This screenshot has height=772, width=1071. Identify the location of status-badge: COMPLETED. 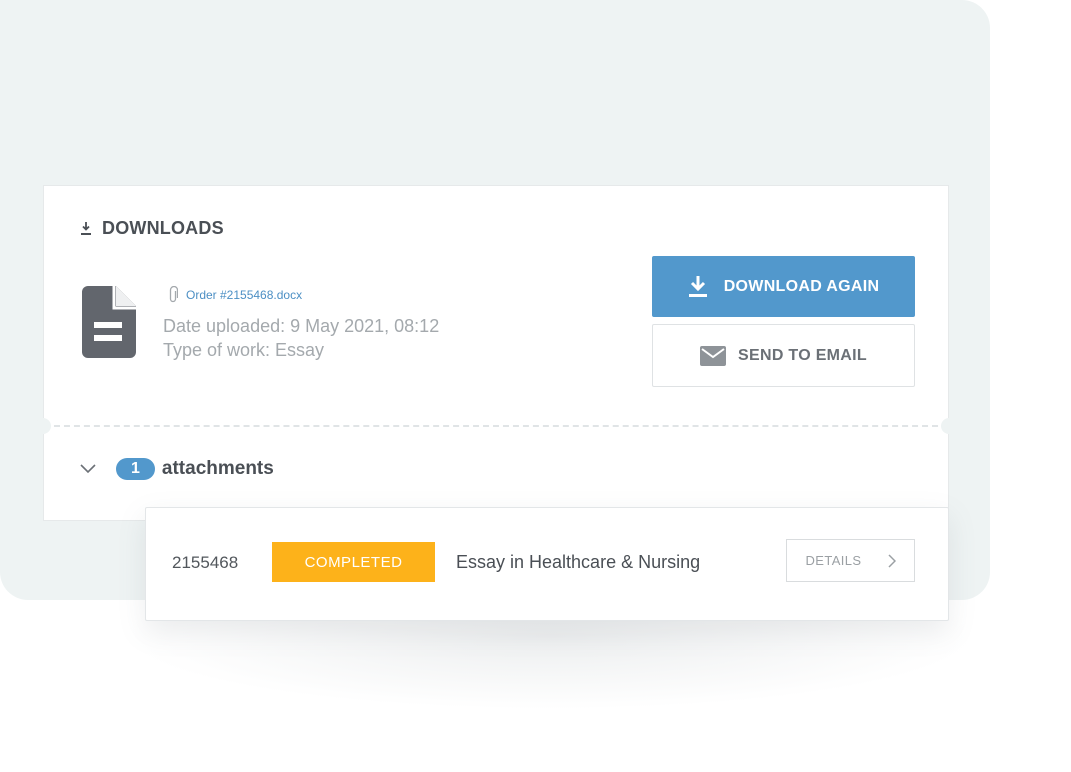
(353, 562).